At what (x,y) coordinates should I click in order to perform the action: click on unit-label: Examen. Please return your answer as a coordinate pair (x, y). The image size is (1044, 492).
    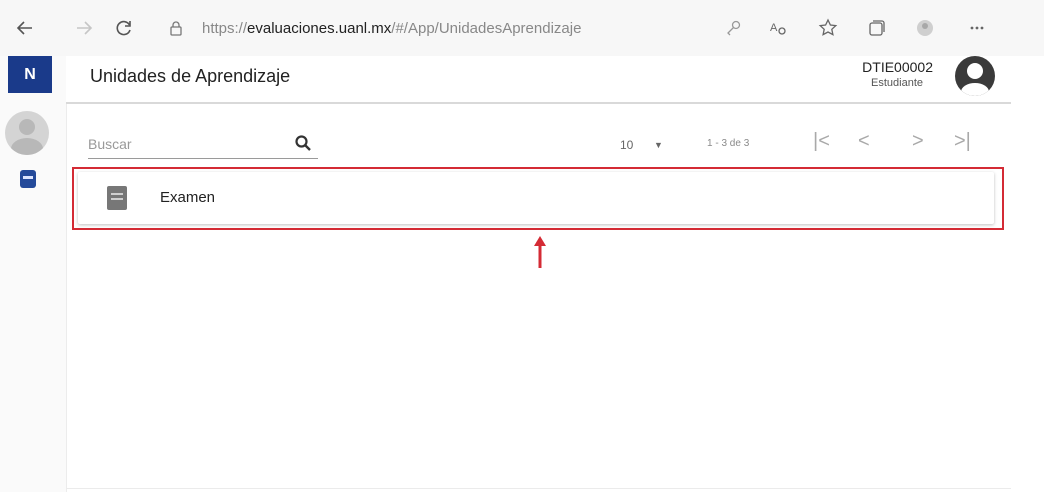
    Looking at the image, I should click on (188, 197).